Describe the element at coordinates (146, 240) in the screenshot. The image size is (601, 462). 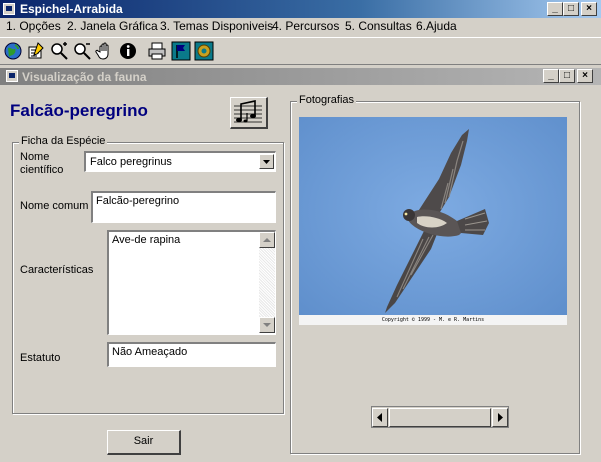
I see `characteristics-value: Ave-de rapina` at that location.